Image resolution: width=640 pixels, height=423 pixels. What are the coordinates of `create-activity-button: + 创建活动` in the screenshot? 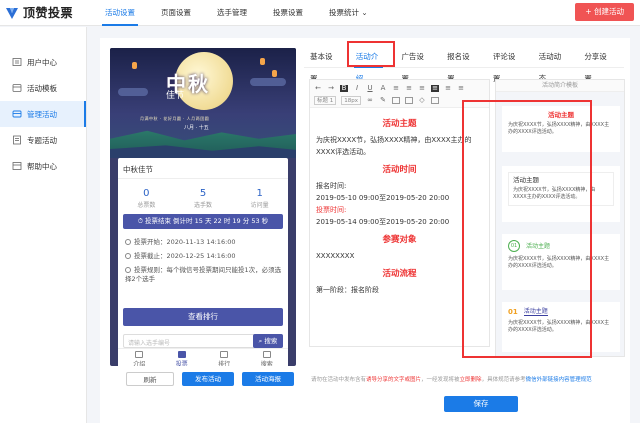 It's located at (604, 12).